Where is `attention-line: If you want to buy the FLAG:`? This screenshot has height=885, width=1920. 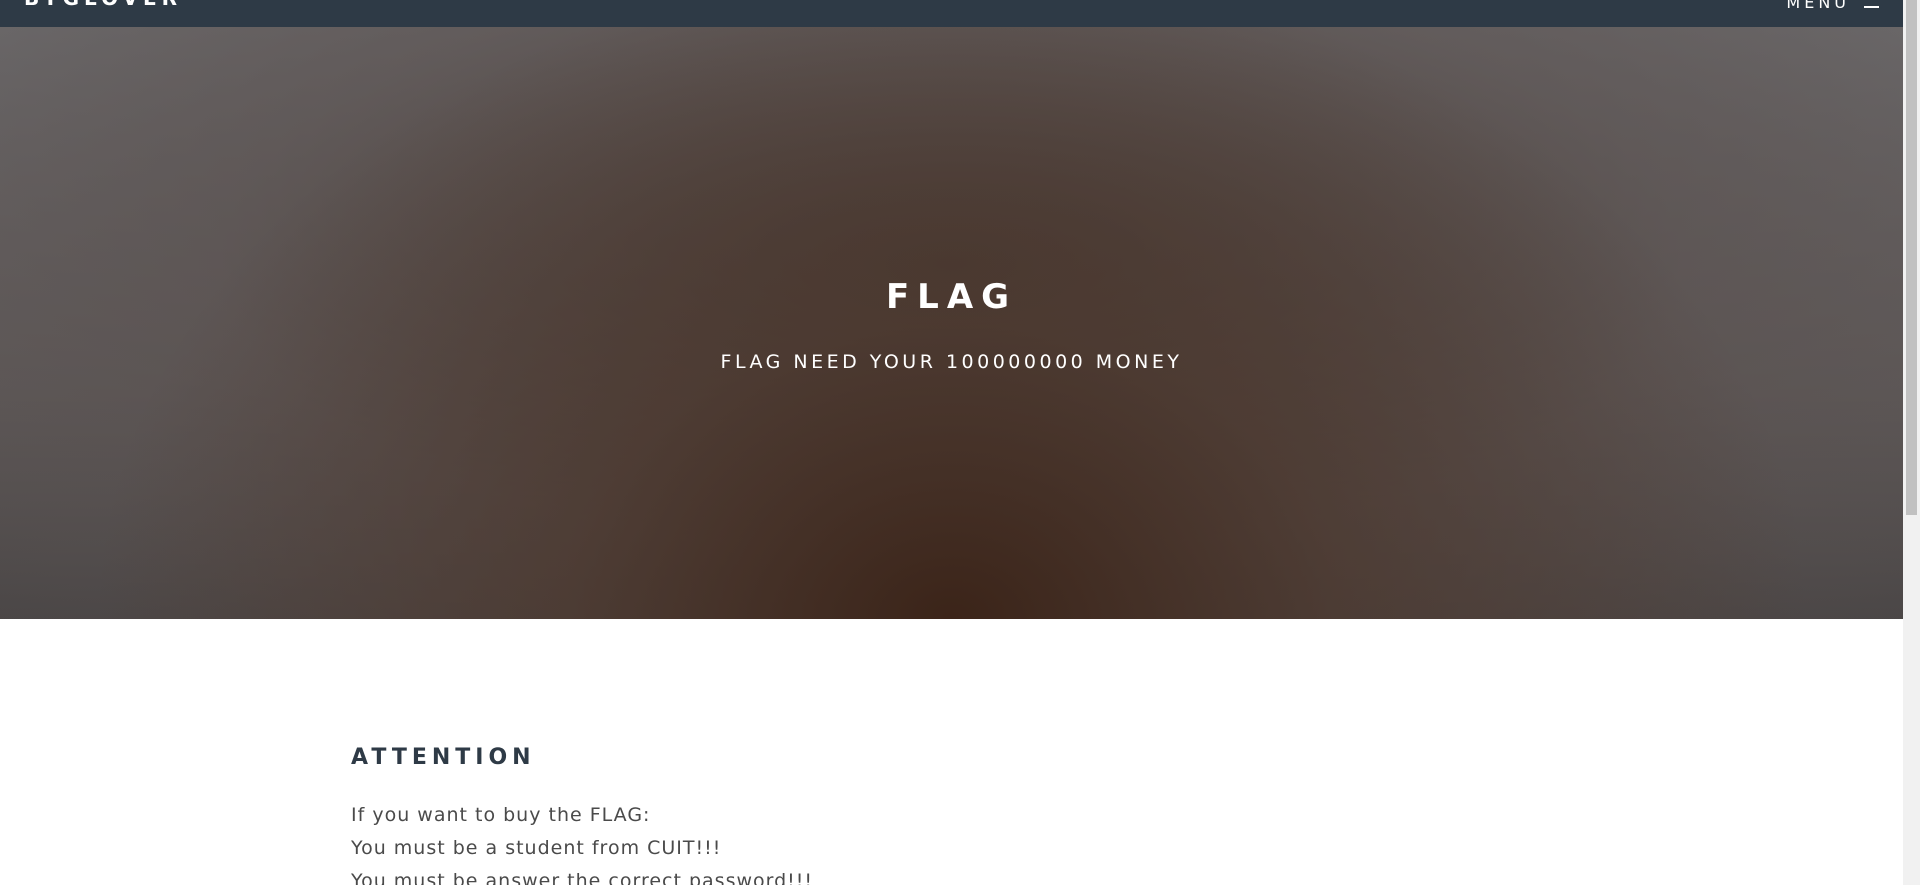
attention-line: If you want to buy the FLAG: is located at coordinates (501, 815).